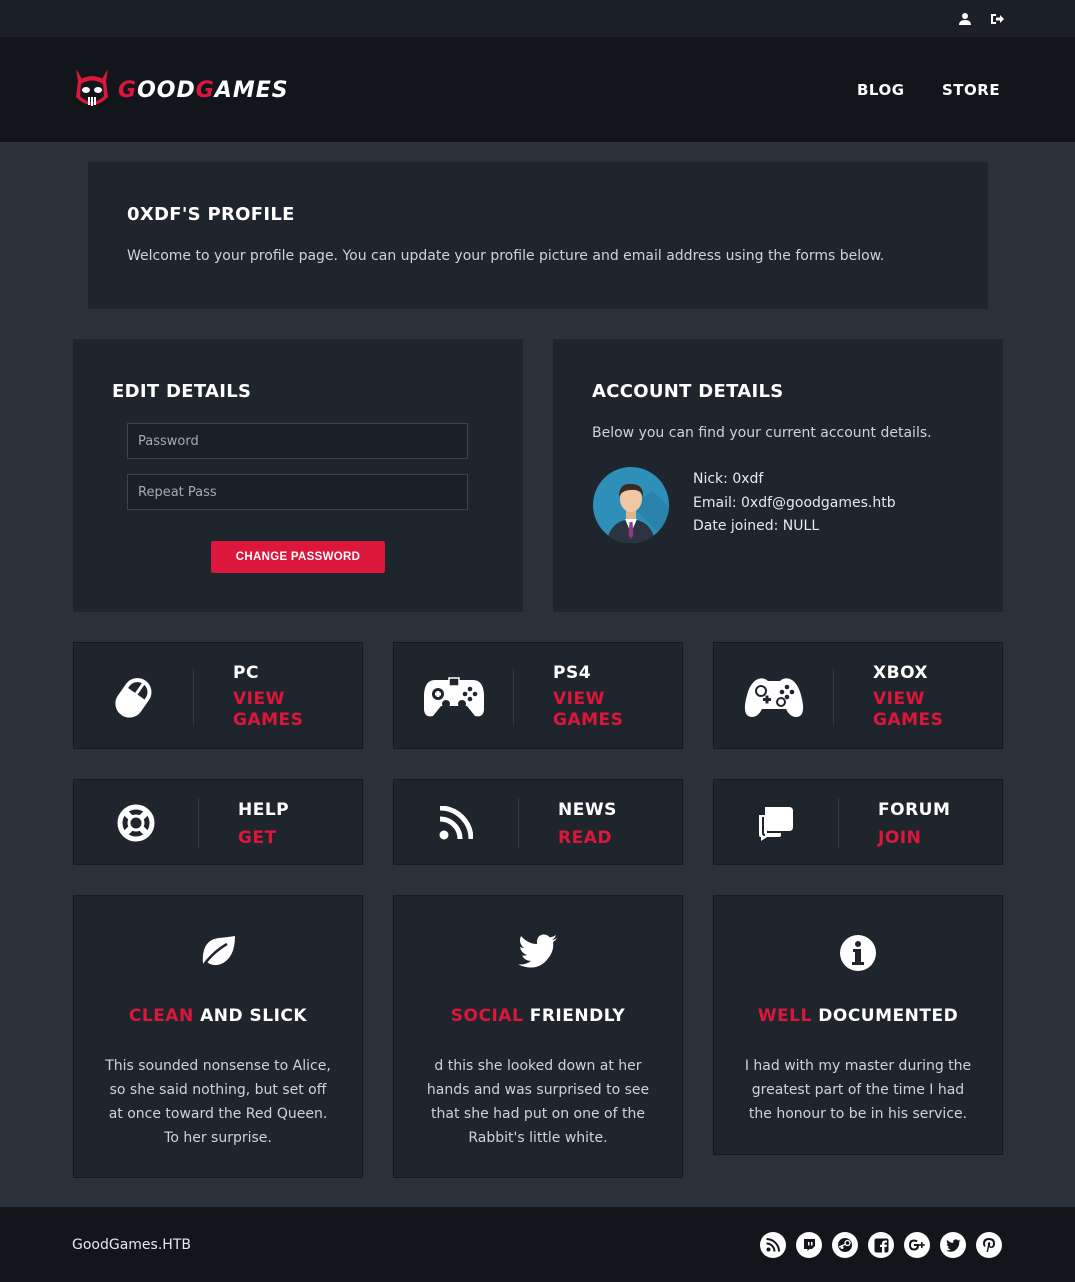  Describe the element at coordinates (264, 810) in the screenshot. I see `link-title: HELP` at that location.